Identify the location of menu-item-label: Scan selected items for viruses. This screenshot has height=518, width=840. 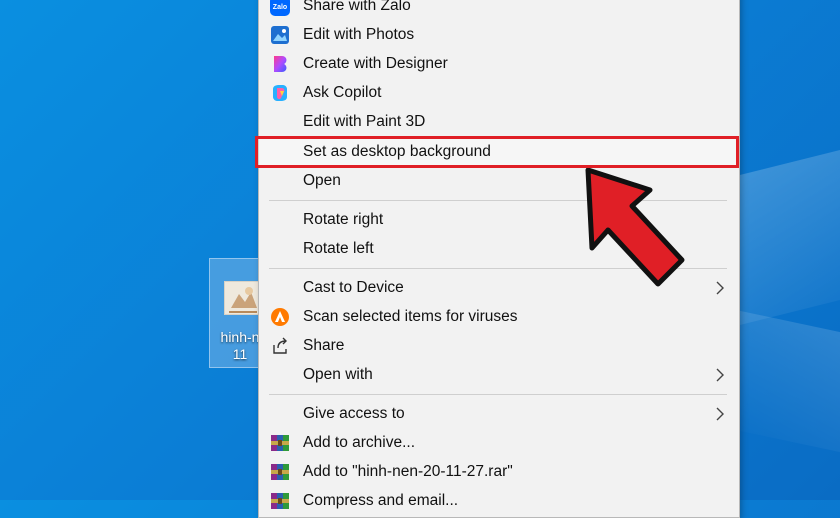
(410, 316).